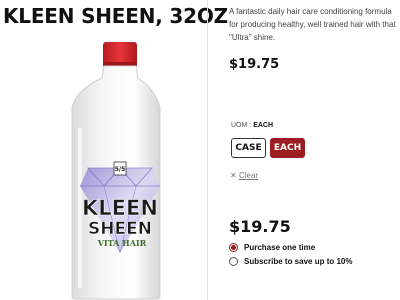 The height and width of the screenshot is (300, 400). What do you see at coordinates (120, 208) in the screenshot?
I see `label-kleen: KLEEN` at bounding box center [120, 208].